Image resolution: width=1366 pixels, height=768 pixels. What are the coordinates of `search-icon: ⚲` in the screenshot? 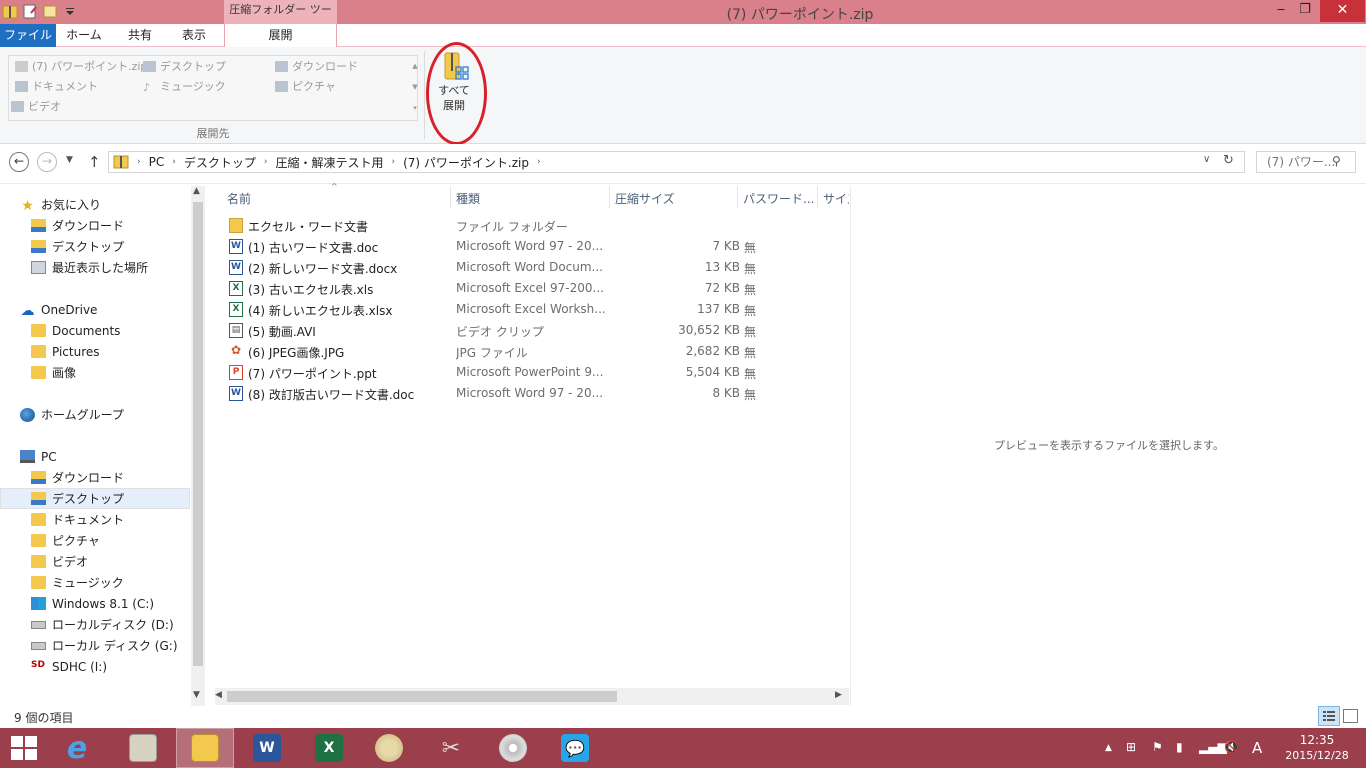 It's located at (1336, 161).